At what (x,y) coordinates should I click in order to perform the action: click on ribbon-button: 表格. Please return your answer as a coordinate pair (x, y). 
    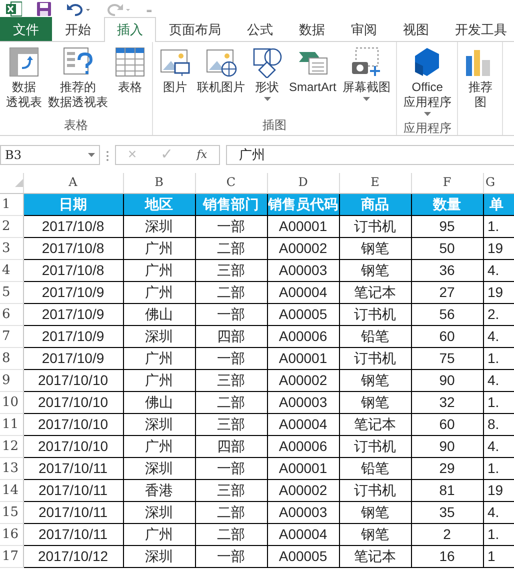
    Looking at the image, I should click on (130, 79).